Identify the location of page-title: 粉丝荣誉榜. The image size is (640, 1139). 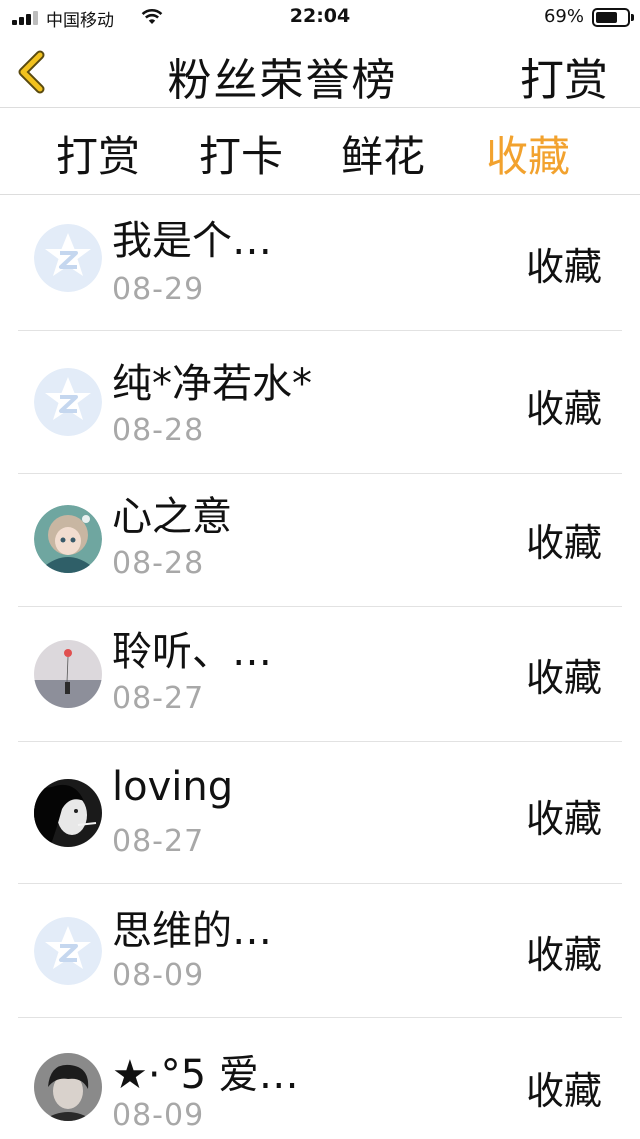
(282, 80).